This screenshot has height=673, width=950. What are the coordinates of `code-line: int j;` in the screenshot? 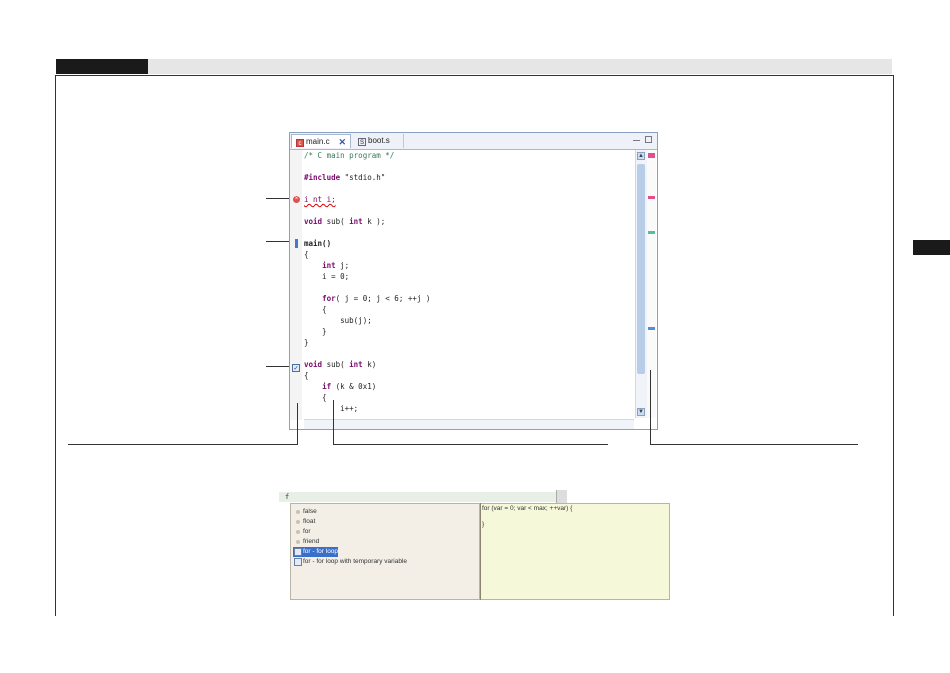 It's located at (336, 265).